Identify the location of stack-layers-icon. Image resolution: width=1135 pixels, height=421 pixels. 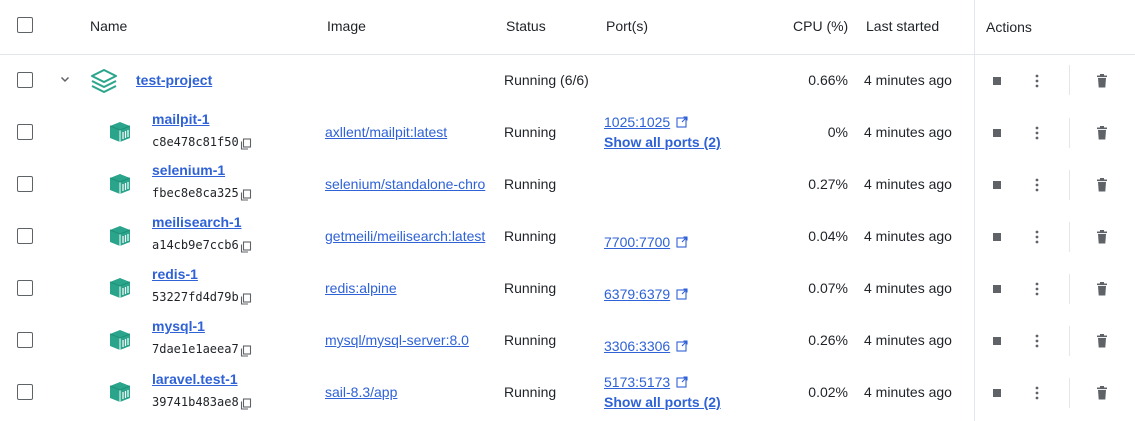
(104, 82).